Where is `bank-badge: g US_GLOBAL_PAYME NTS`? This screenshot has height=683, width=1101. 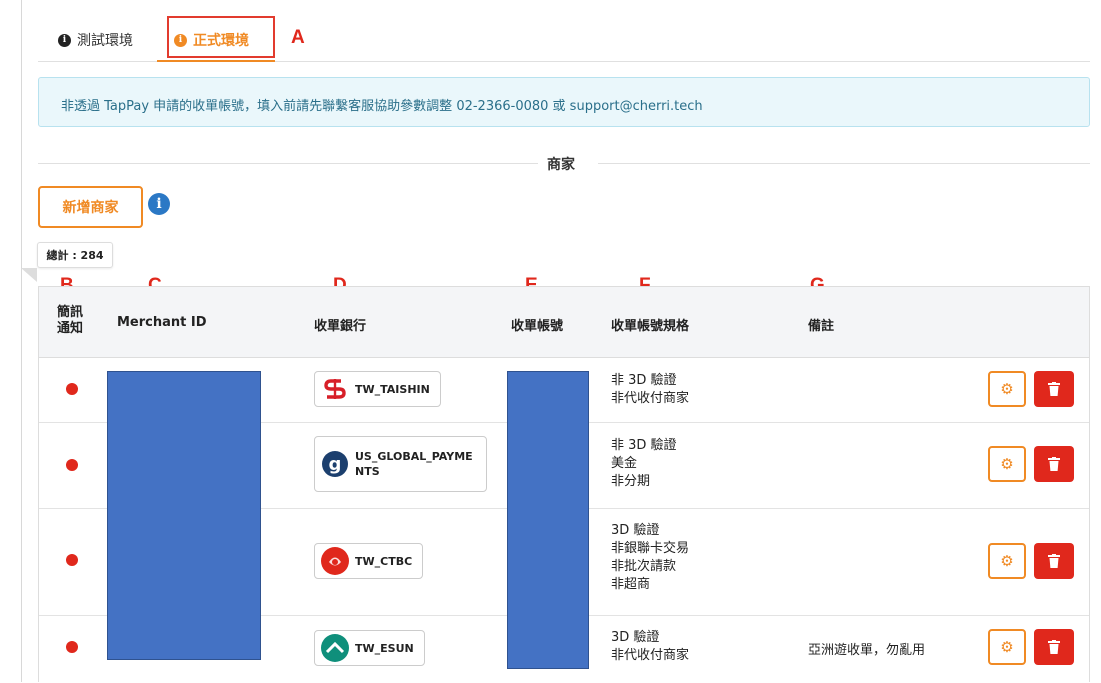 bank-badge: g US_GLOBAL_PAYME NTS is located at coordinates (400, 464).